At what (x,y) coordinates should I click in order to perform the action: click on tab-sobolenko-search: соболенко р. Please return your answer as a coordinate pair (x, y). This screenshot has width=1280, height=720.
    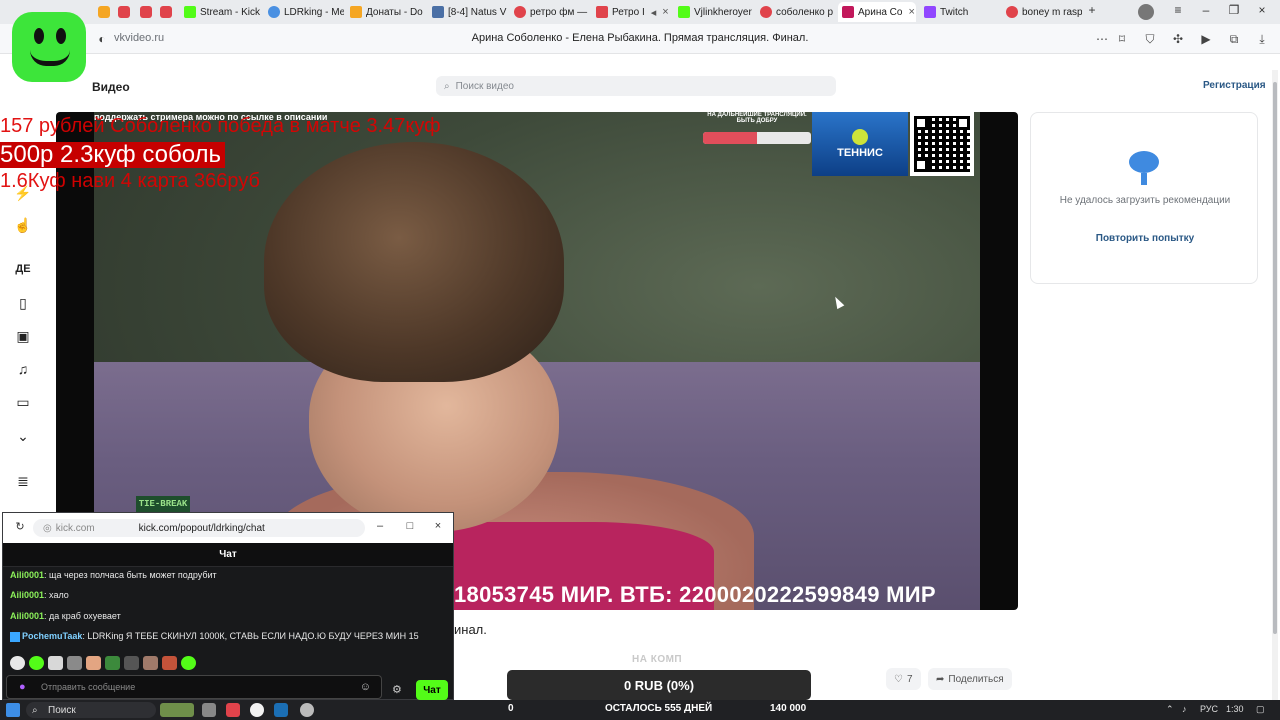
    Looking at the image, I should click on (796, 12).